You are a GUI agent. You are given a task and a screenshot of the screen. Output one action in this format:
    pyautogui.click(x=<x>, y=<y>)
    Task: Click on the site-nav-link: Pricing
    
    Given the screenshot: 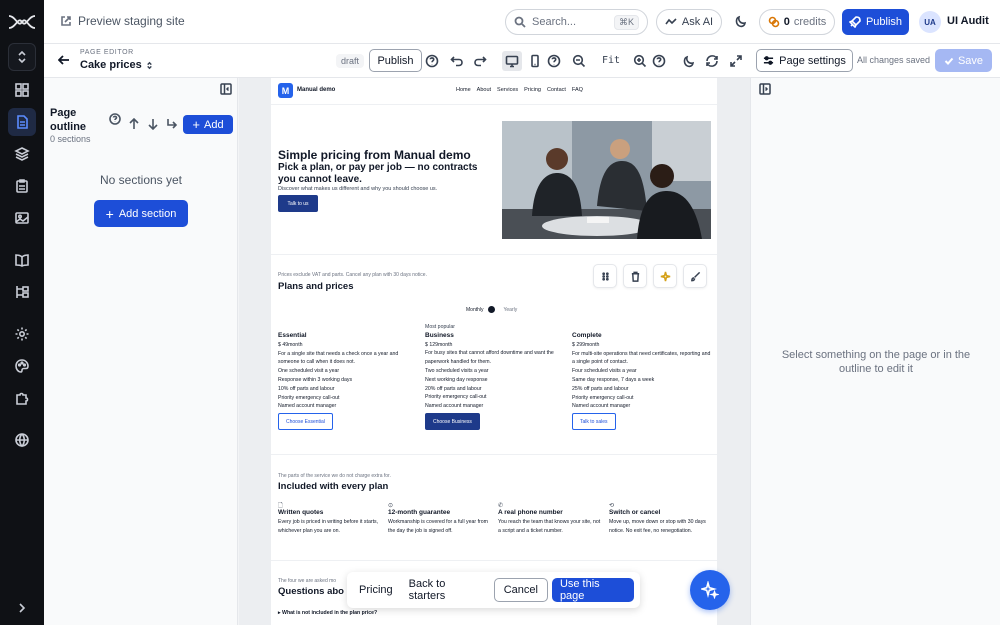 What is the action you would take?
    pyautogui.click(x=532, y=90)
    